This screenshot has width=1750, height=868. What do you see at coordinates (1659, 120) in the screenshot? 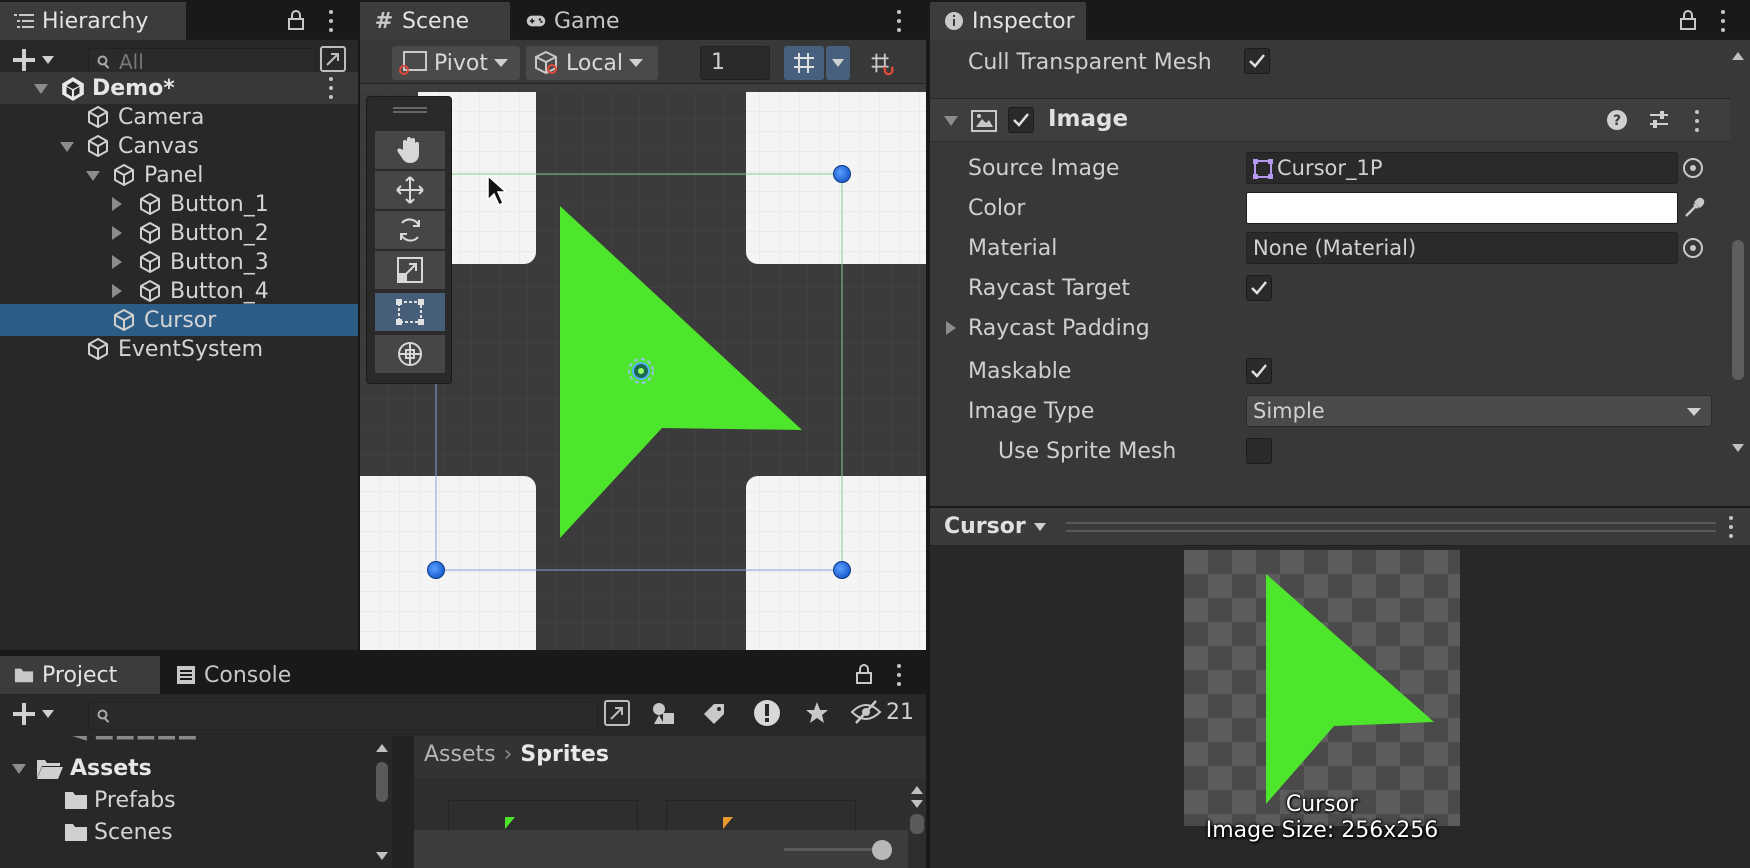
I see `presets-icon` at bounding box center [1659, 120].